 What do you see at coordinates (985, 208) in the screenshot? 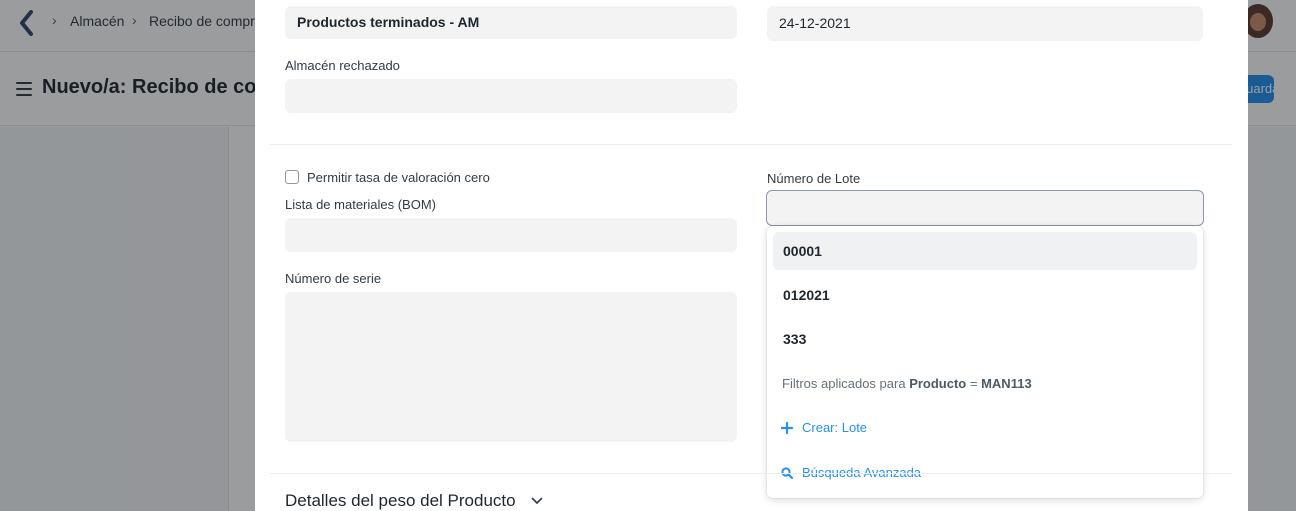
I see `batch-number-input` at bounding box center [985, 208].